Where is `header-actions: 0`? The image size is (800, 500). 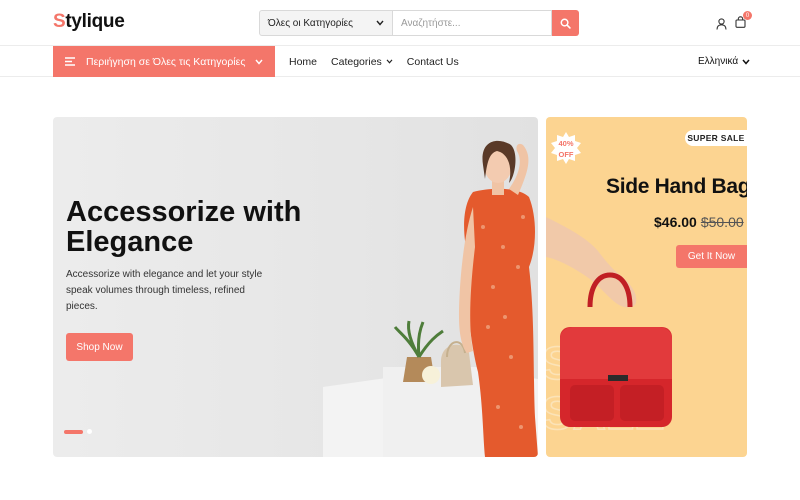 header-actions: 0 is located at coordinates (734, 22).